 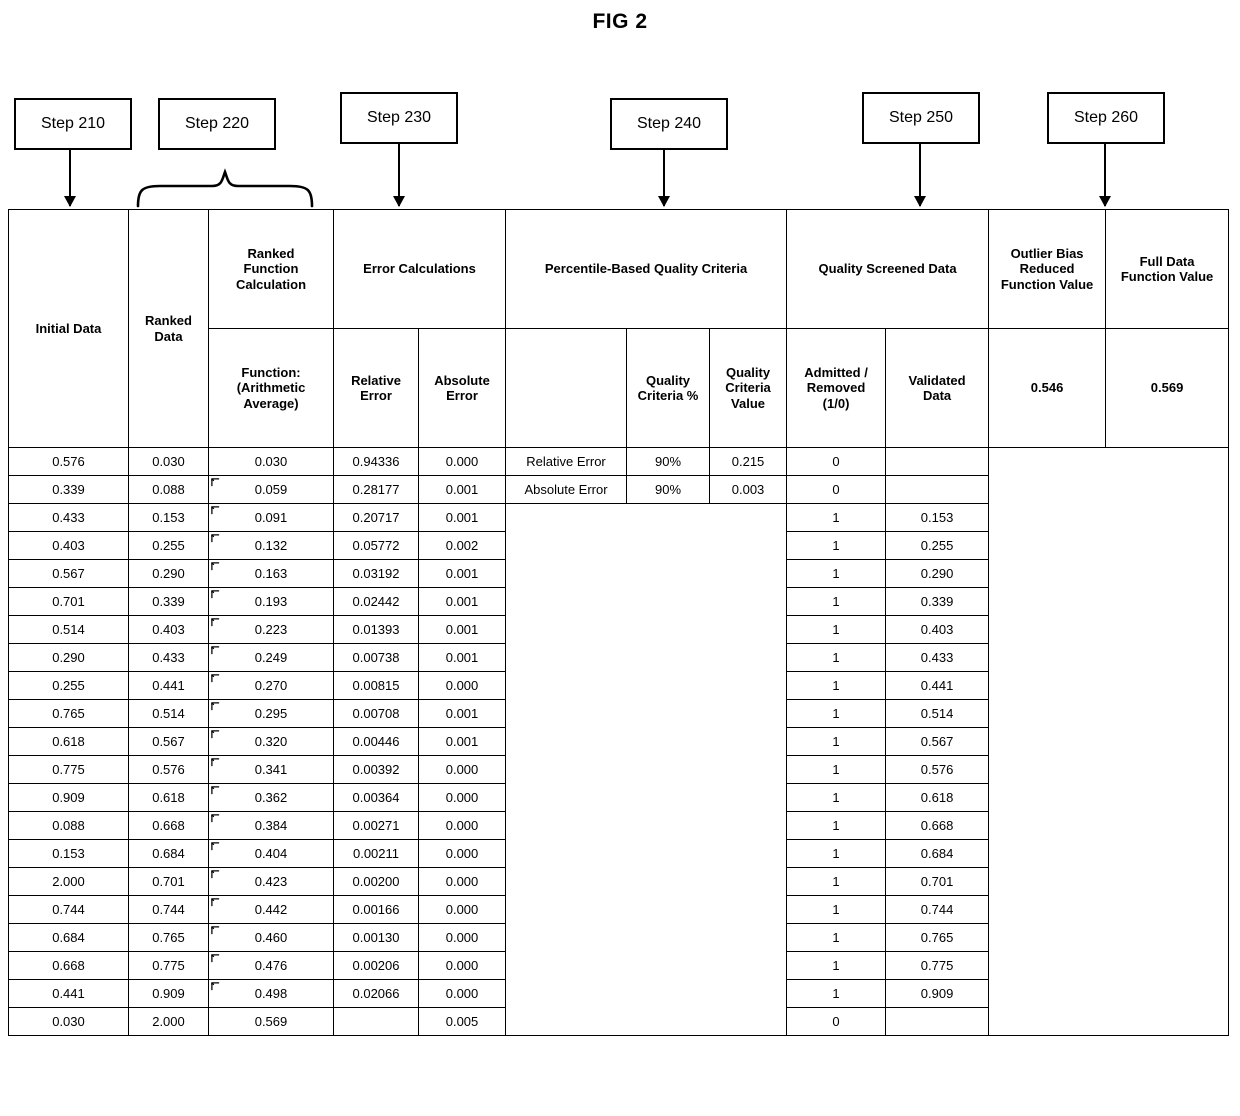 I want to click on cell-relative-error: 0.00130, so click(x=376, y=937).